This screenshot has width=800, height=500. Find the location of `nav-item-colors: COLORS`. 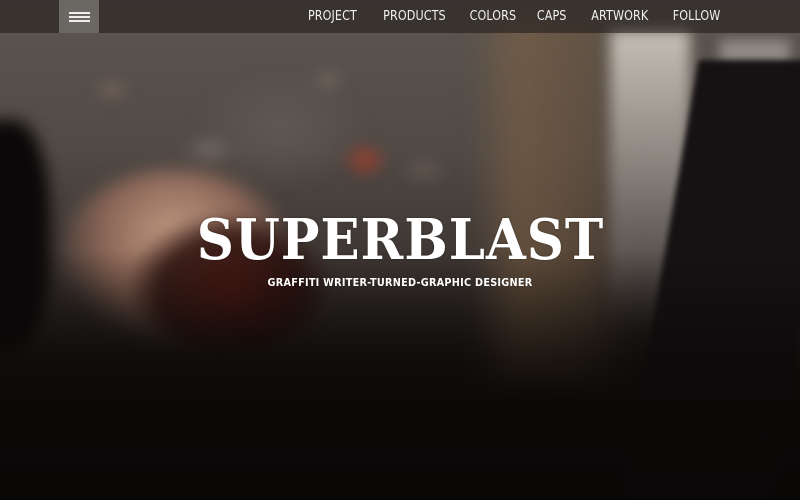

nav-item-colors: COLORS is located at coordinates (492, 16).